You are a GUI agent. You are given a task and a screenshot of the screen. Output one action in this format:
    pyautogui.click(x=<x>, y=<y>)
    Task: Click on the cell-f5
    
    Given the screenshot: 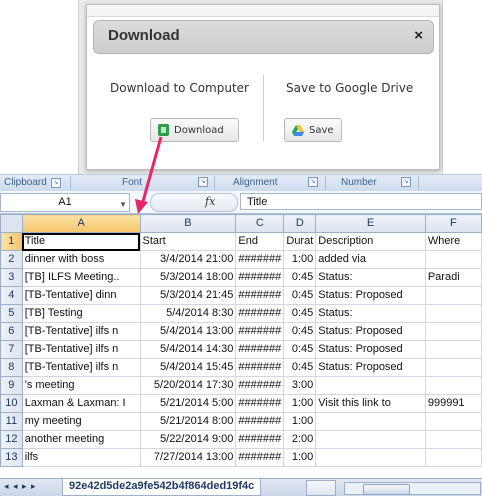 What is the action you would take?
    pyautogui.click(x=453, y=313)
    